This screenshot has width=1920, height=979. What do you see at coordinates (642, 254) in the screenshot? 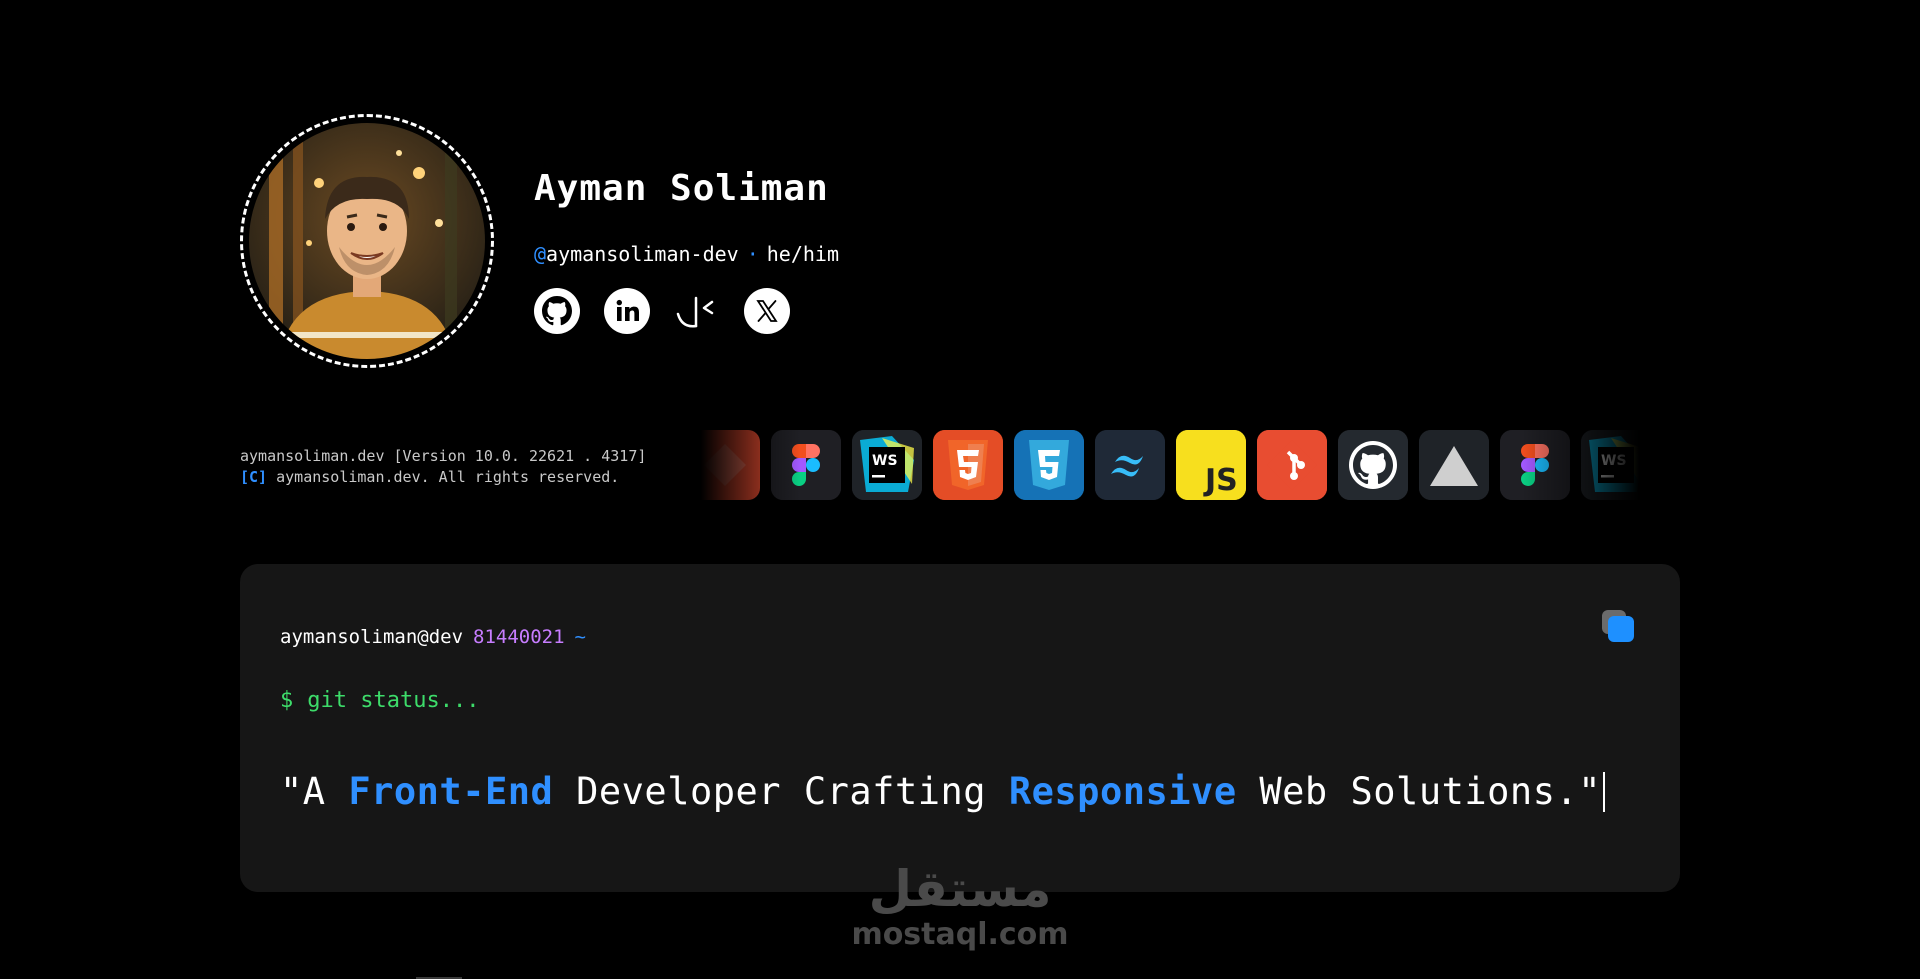
I see `profile-handle: aymansoliman-dev` at bounding box center [642, 254].